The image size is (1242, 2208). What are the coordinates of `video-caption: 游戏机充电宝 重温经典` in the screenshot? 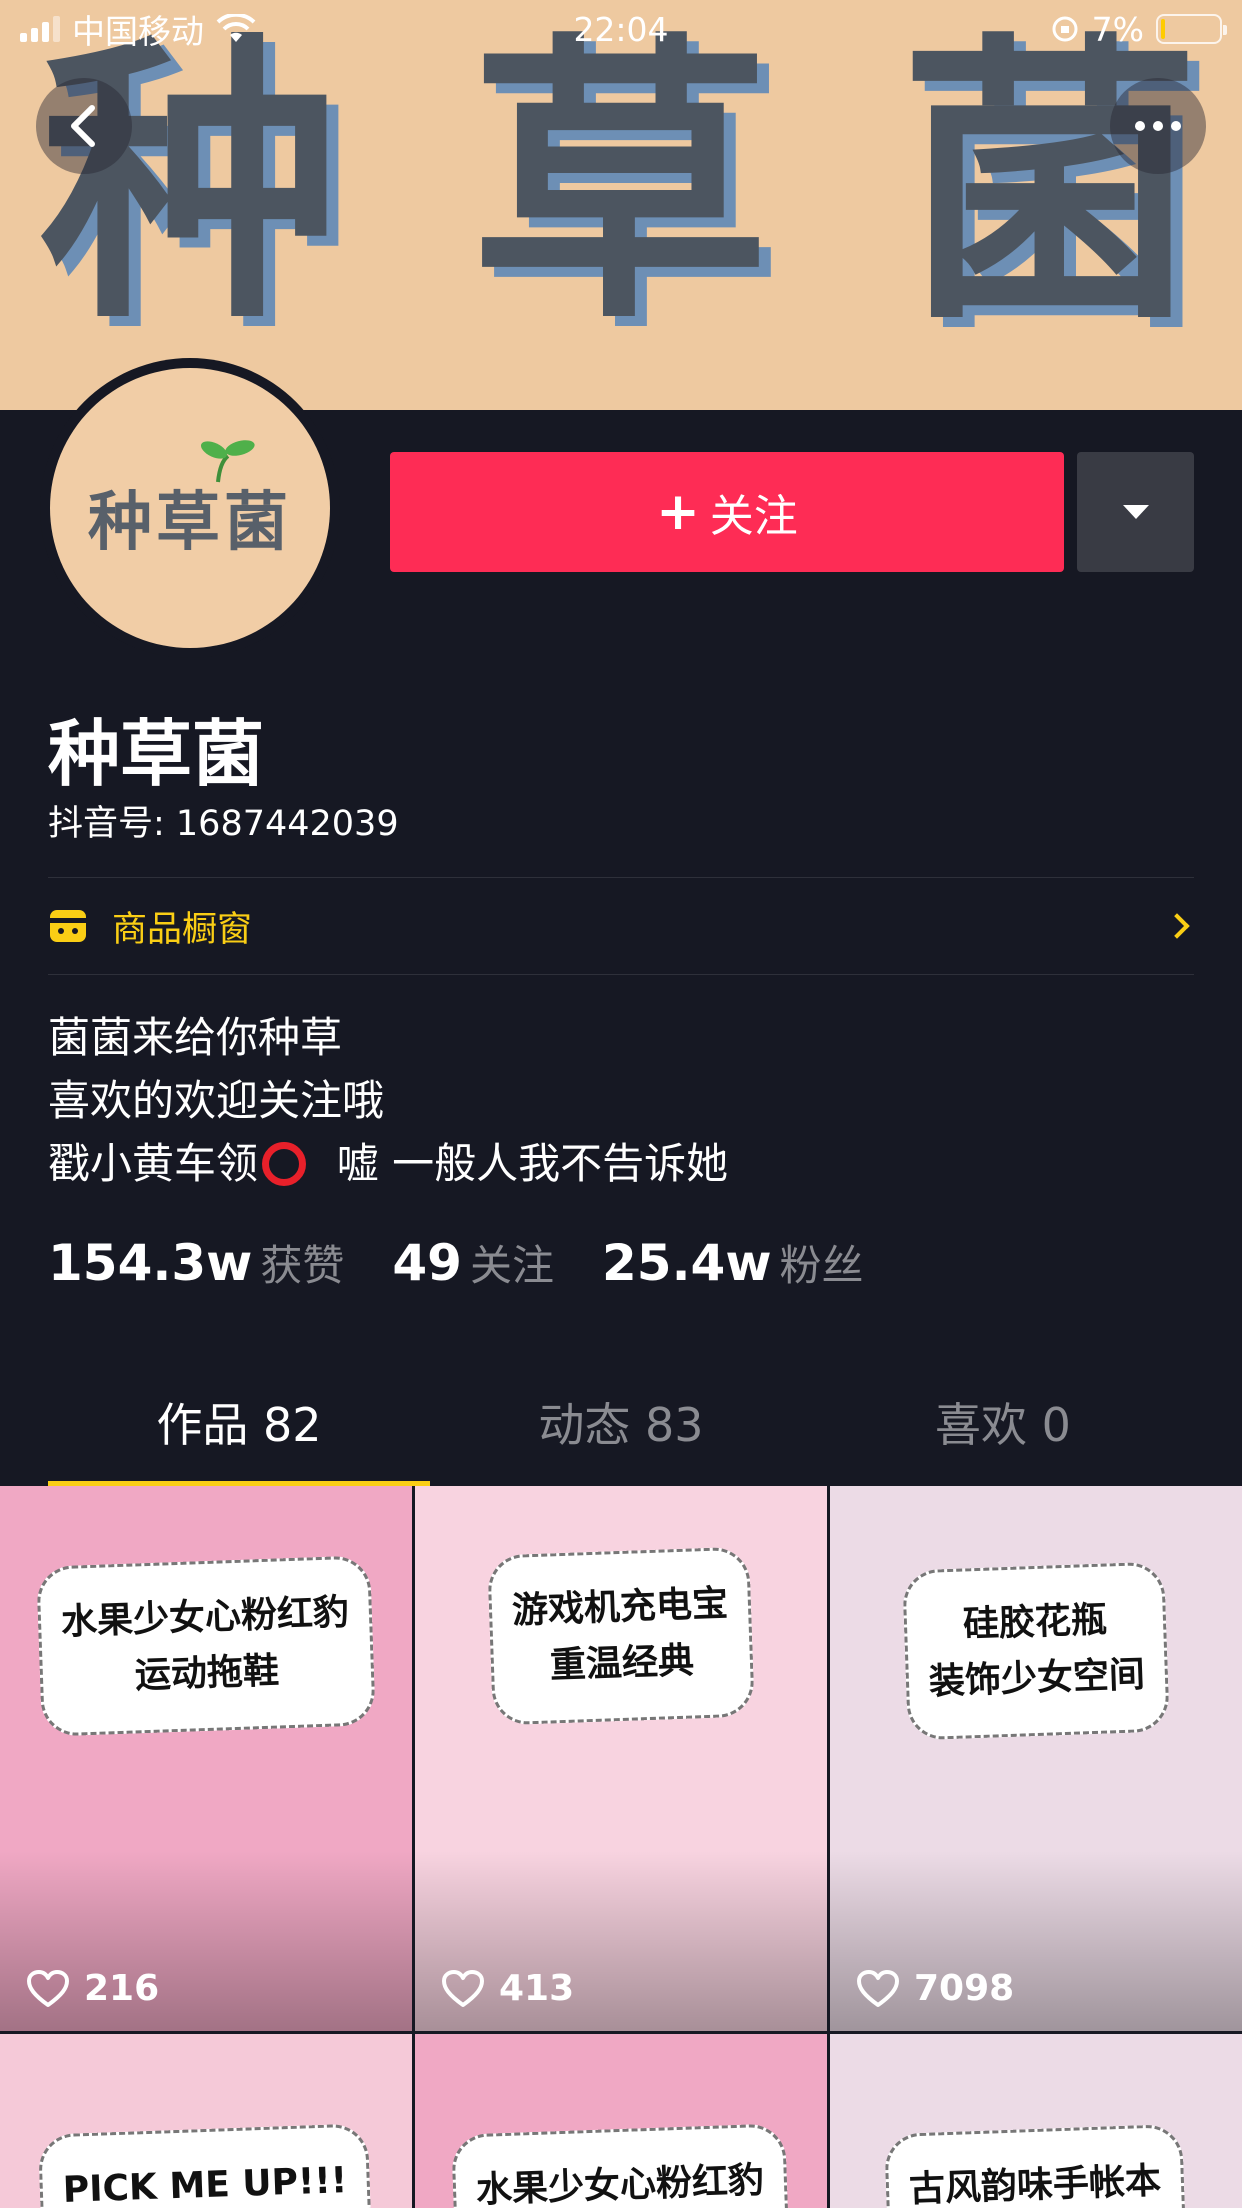 It's located at (621, 1636).